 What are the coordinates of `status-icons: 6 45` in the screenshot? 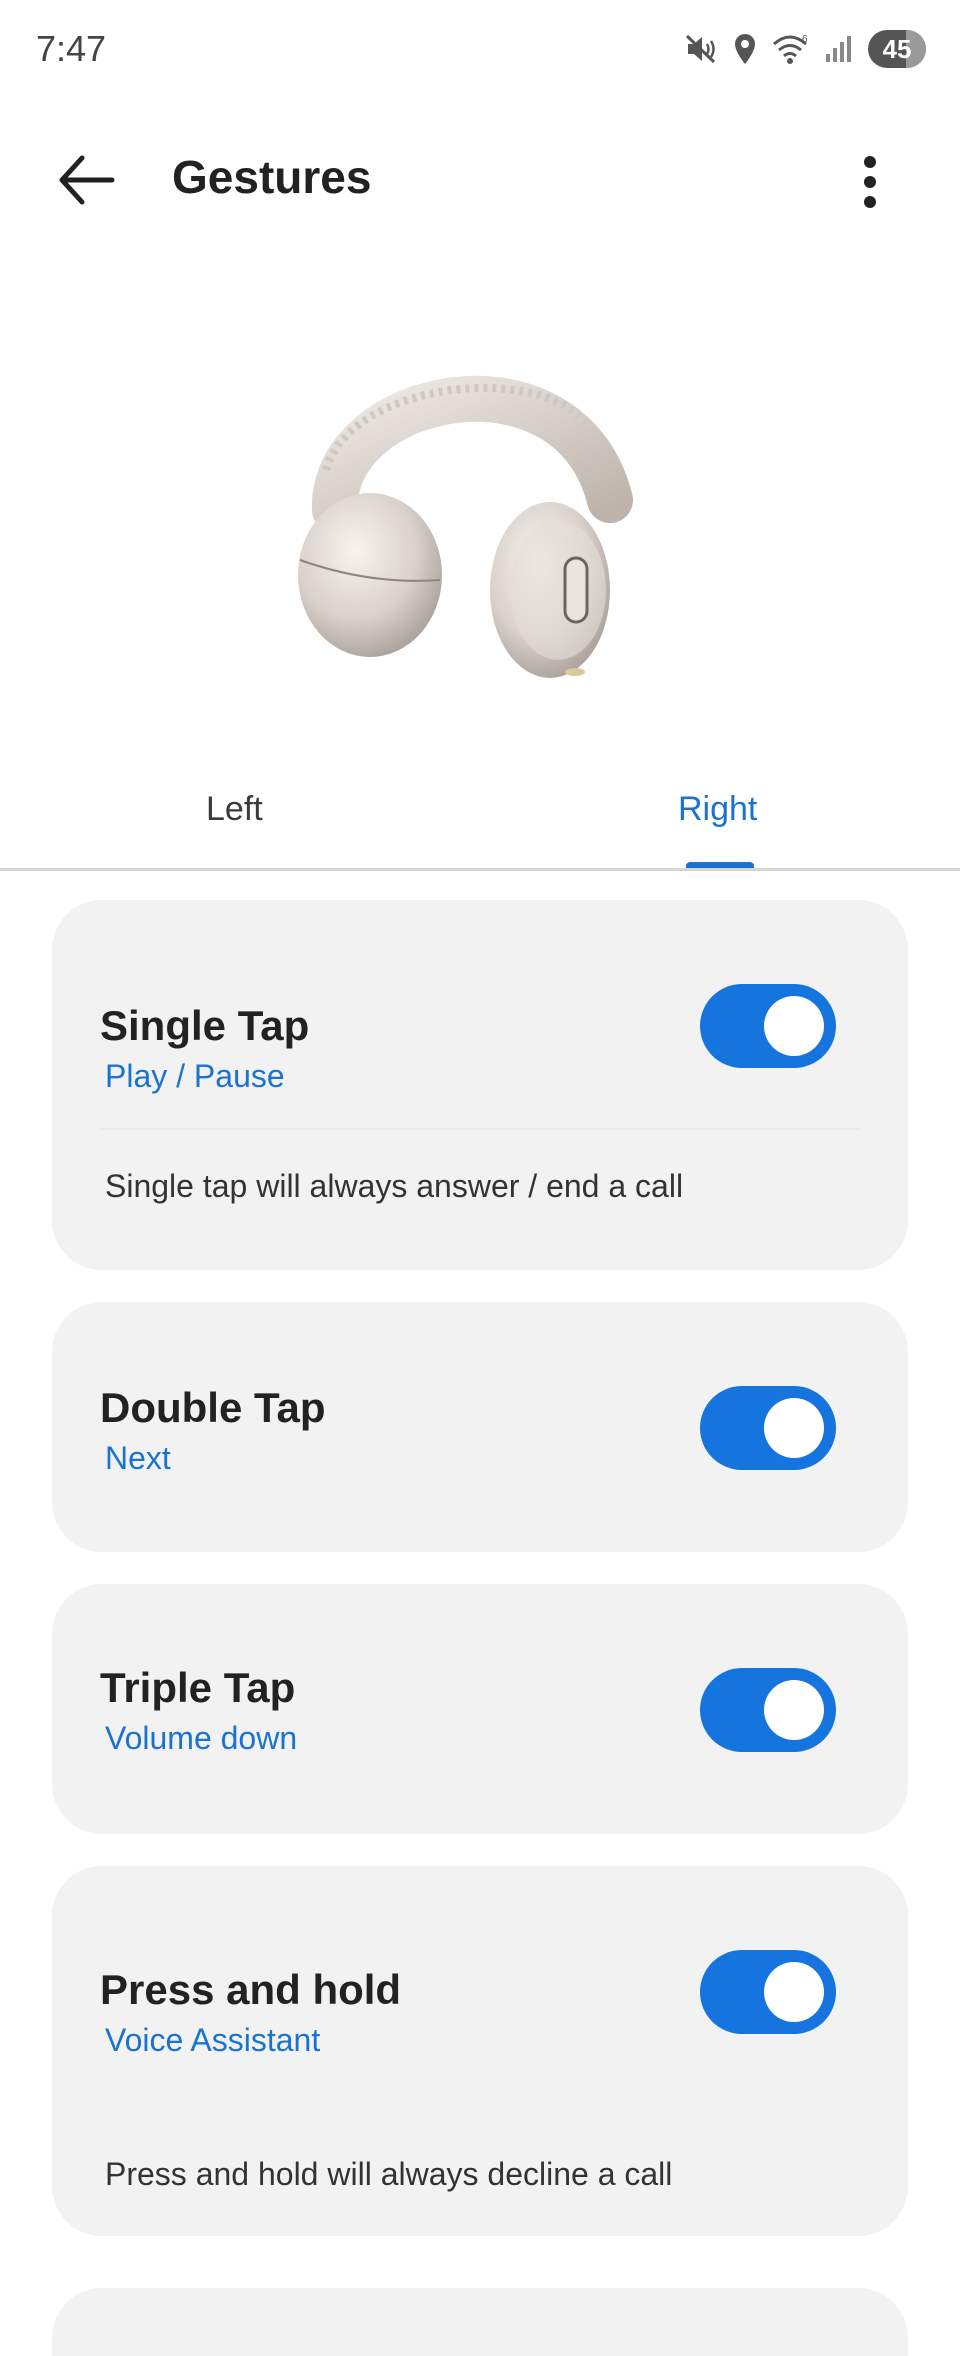 It's located at (805, 49).